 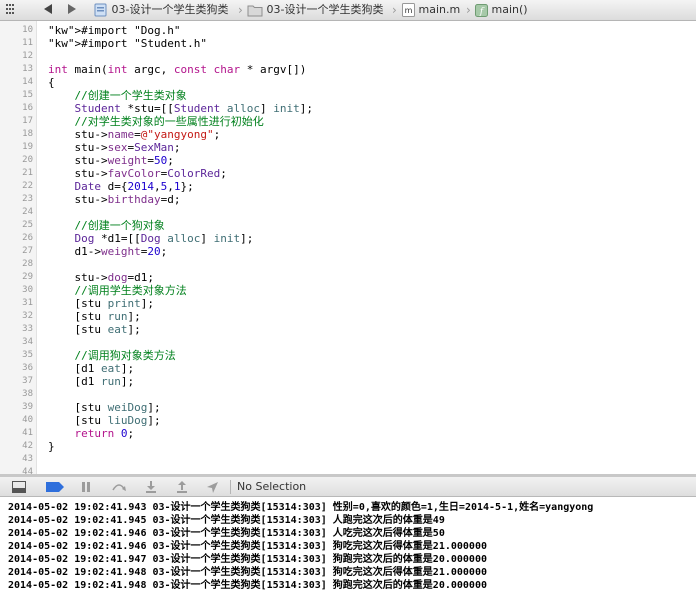 What do you see at coordinates (501, 10) in the screenshot?
I see `breadcrumb-function: f main()` at bounding box center [501, 10].